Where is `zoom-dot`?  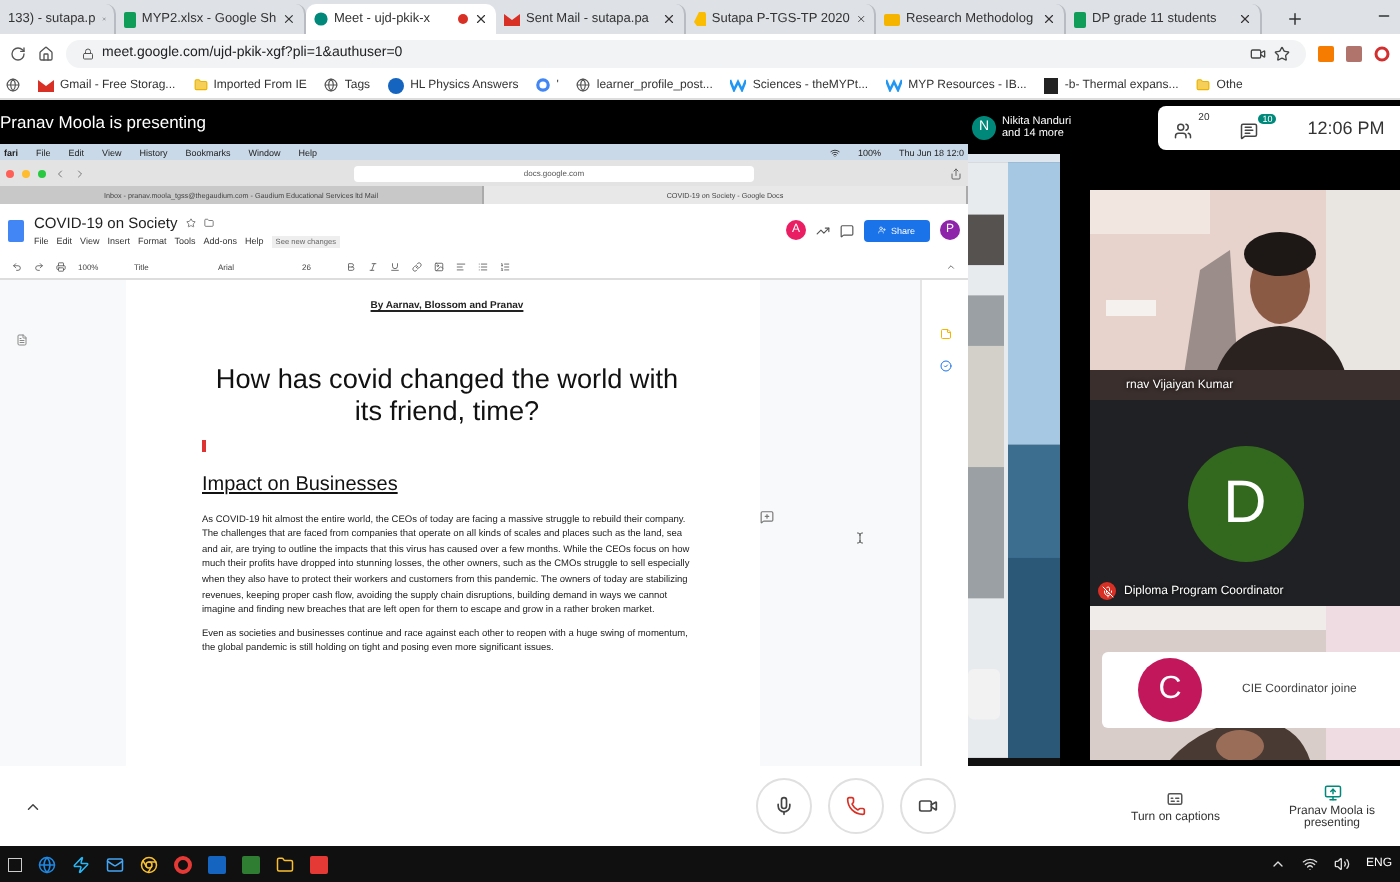
zoom-dot is located at coordinates (42, 173).